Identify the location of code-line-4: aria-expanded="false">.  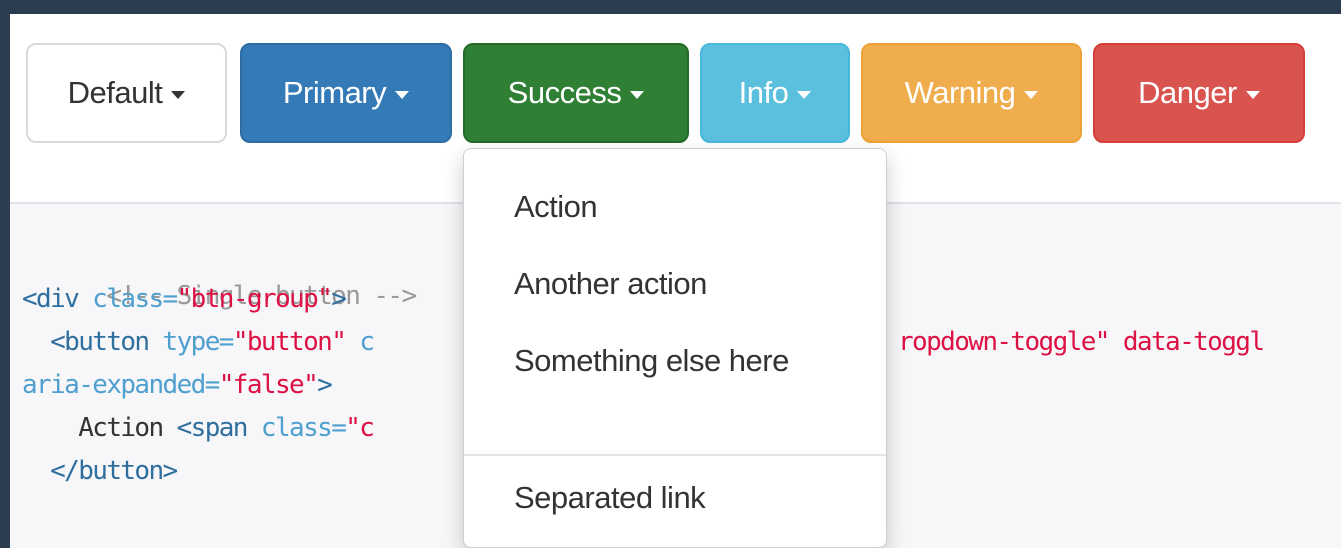
(177, 385).